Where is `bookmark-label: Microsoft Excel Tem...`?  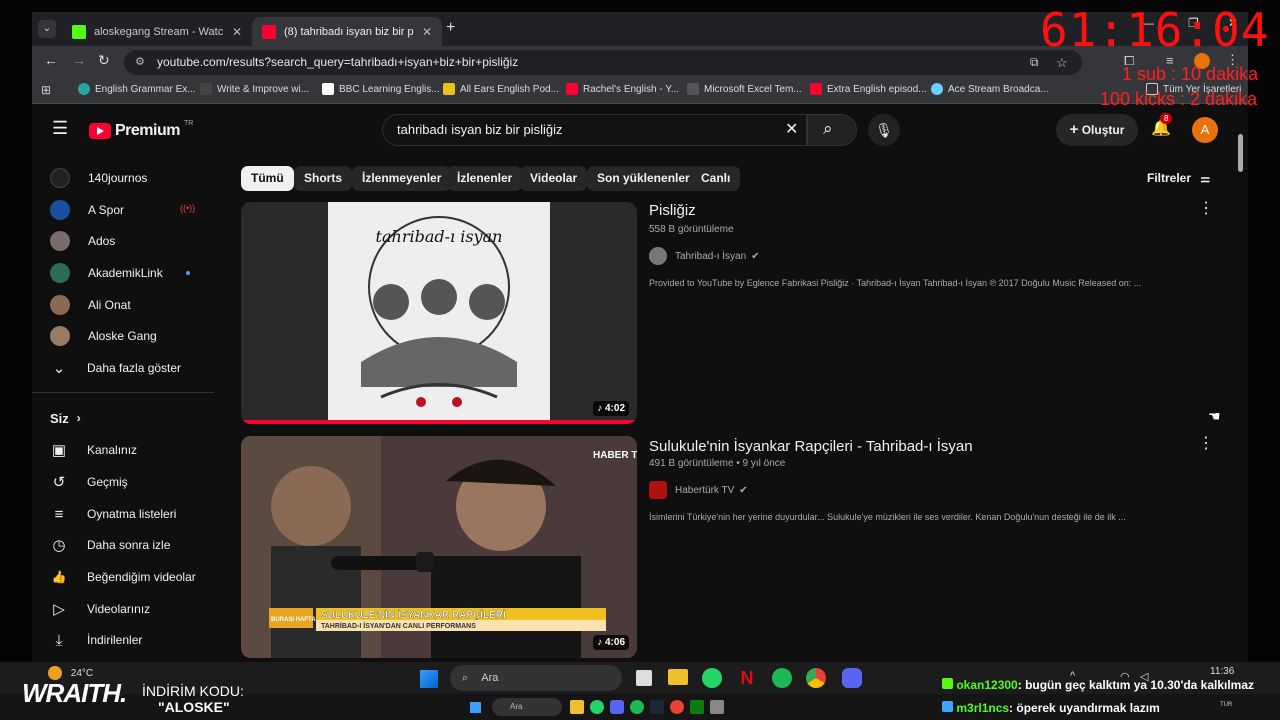 bookmark-label: Microsoft Excel Tem... is located at coordinates (753, 89).